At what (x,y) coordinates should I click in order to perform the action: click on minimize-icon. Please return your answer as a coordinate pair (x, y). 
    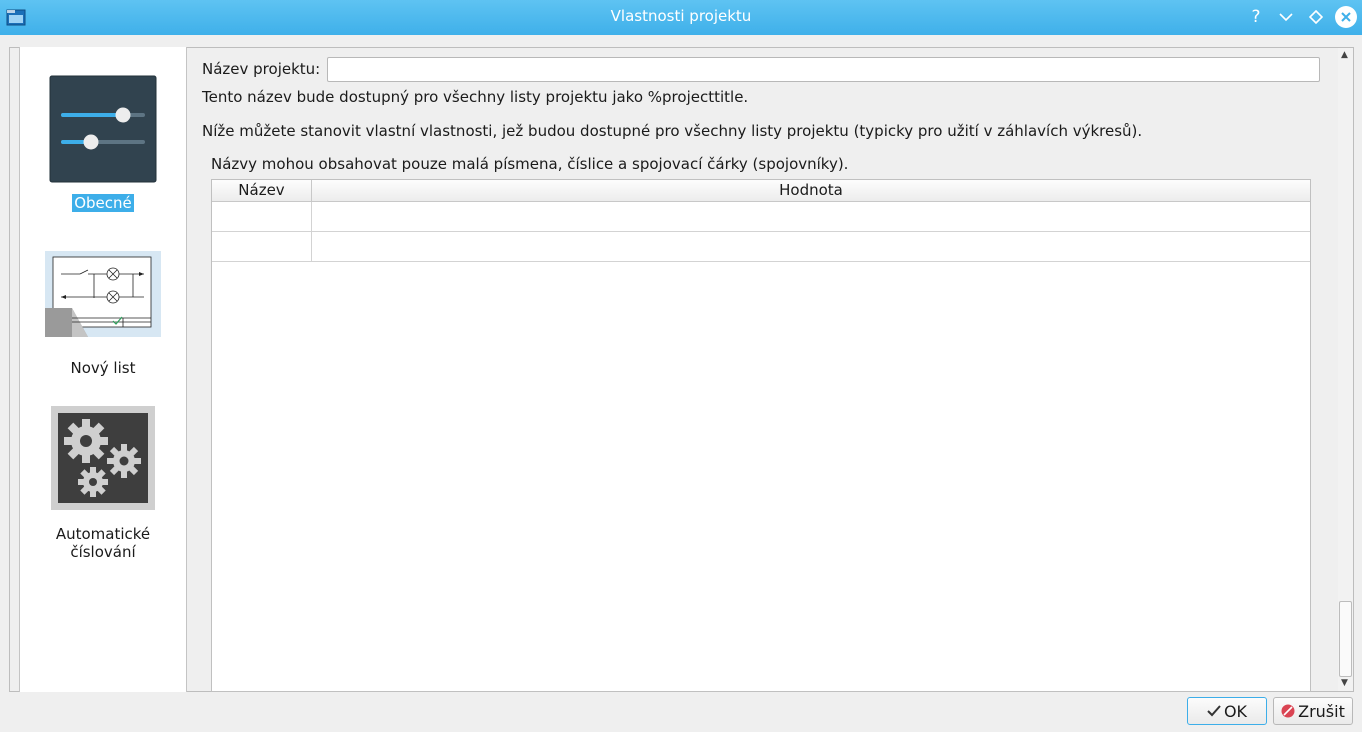
    Looking at the image, I should click on (1286, 17).